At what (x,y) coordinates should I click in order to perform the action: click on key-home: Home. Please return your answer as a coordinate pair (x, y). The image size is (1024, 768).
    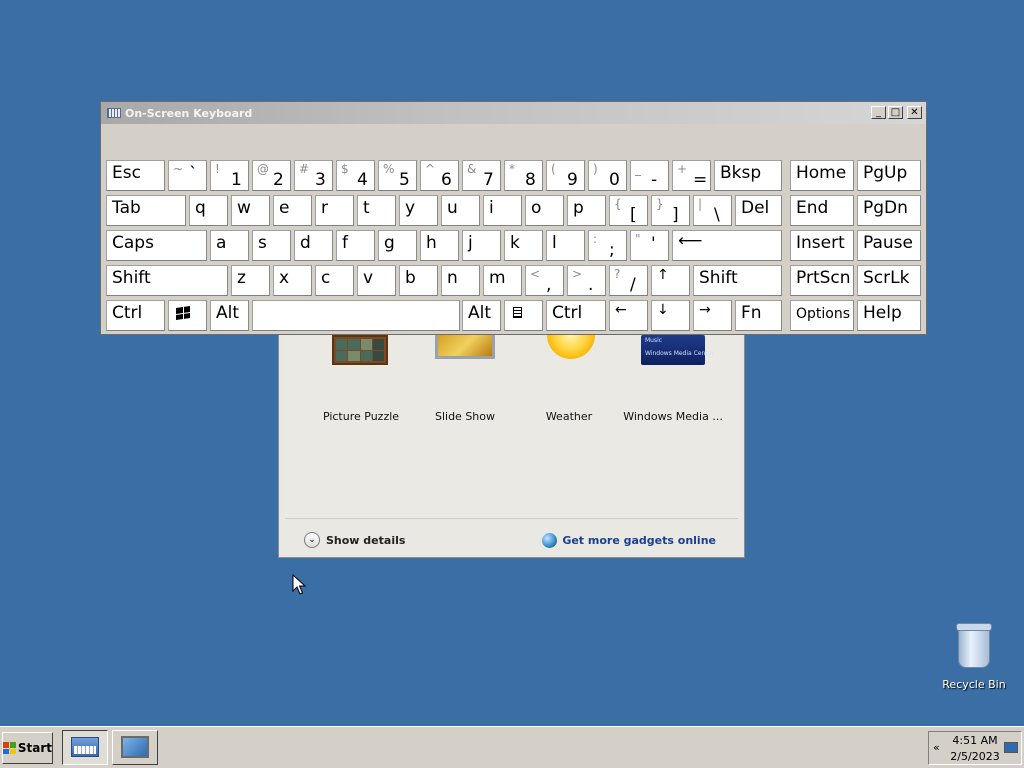
    Looking at the image, I should click on (822, 175).